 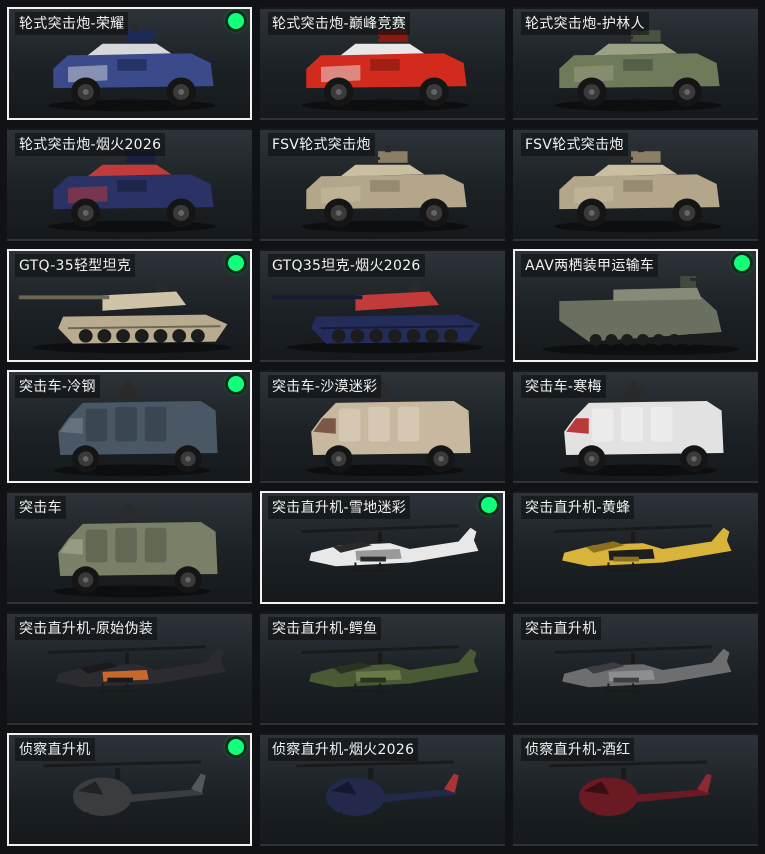 What do you see at coordinates (86, 628) in the screenshot?
I see `vehicle-skin-label: 突击直升机-原始伪装` at bounding box center [86, 628].